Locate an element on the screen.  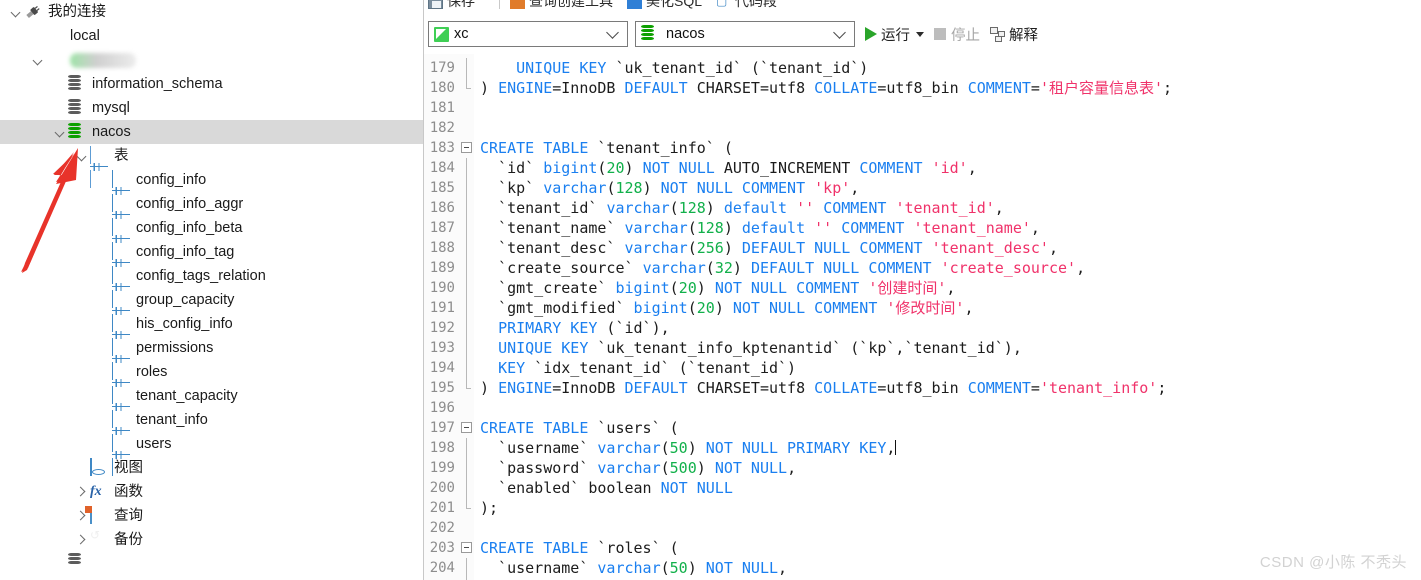
code-line: `password` varchar(500) NOT NULL, is located at coordinates (950, 468).